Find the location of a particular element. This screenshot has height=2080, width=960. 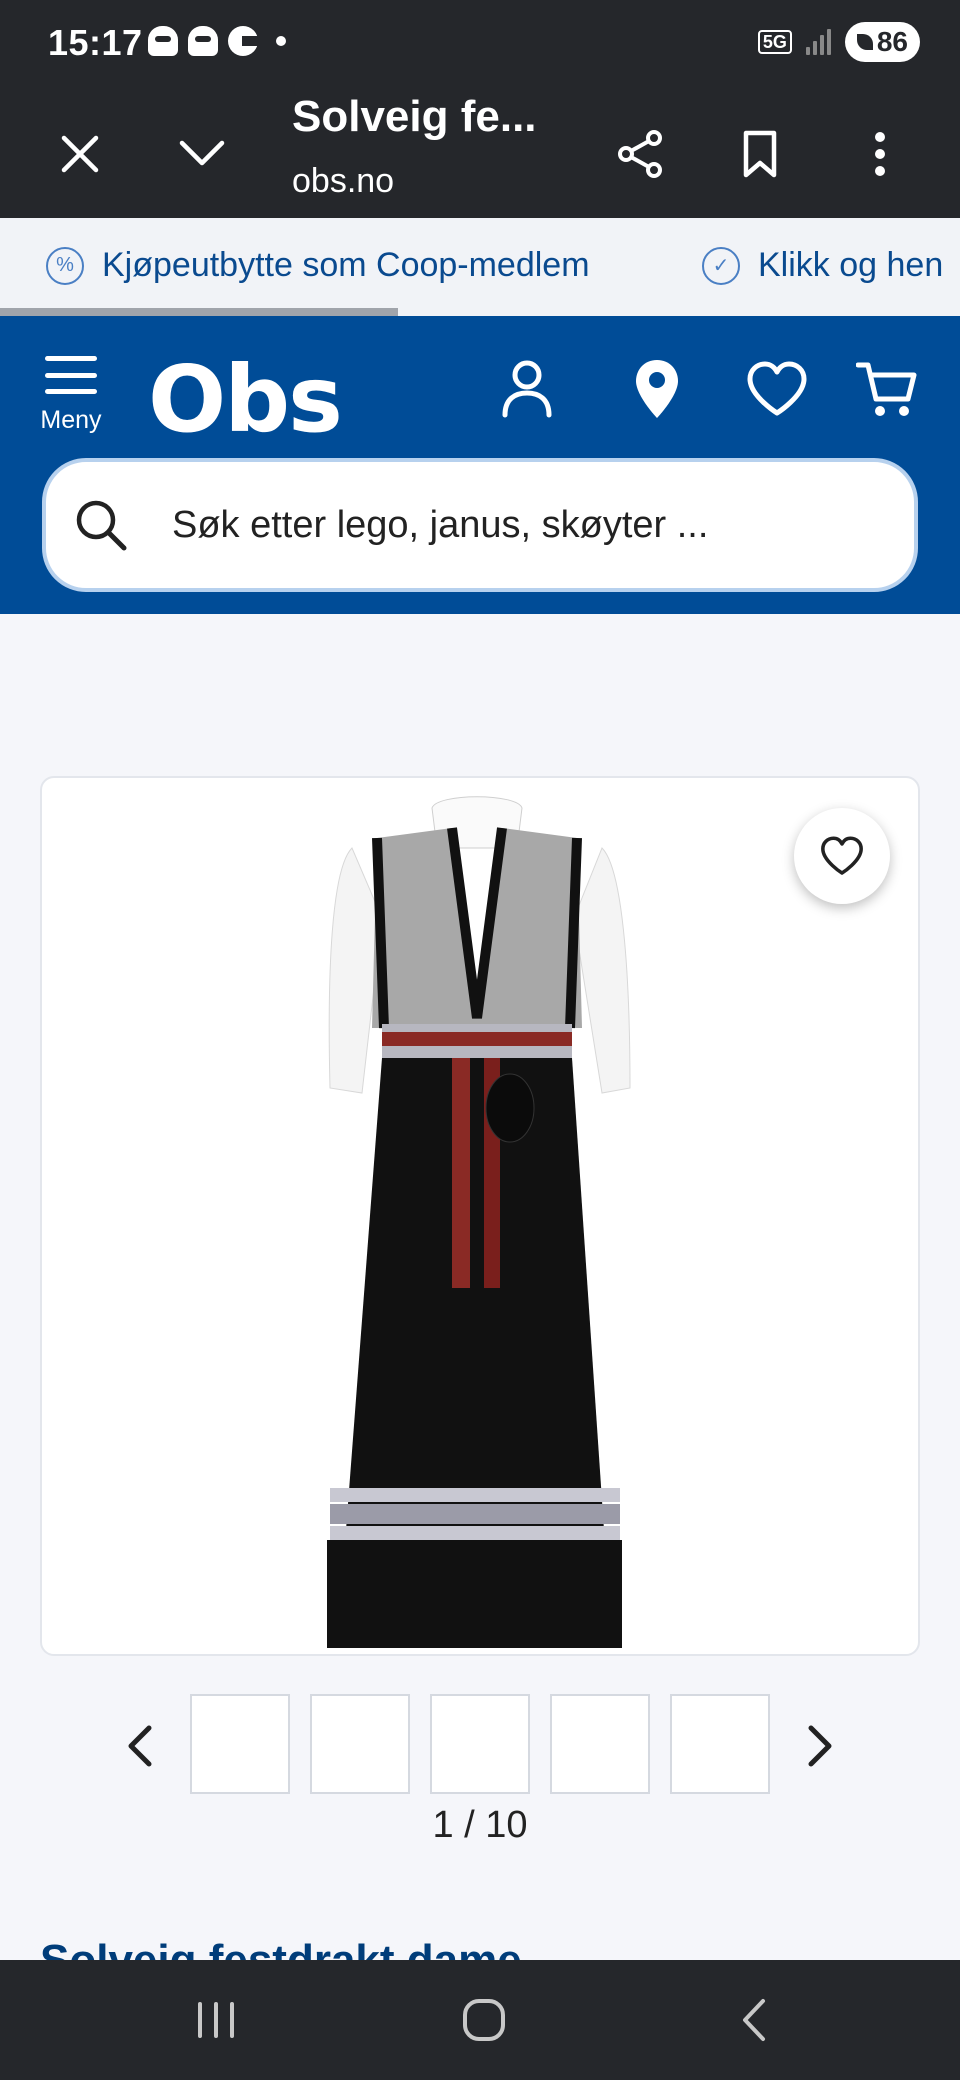

location-icon is located at coordinates (657, 389).